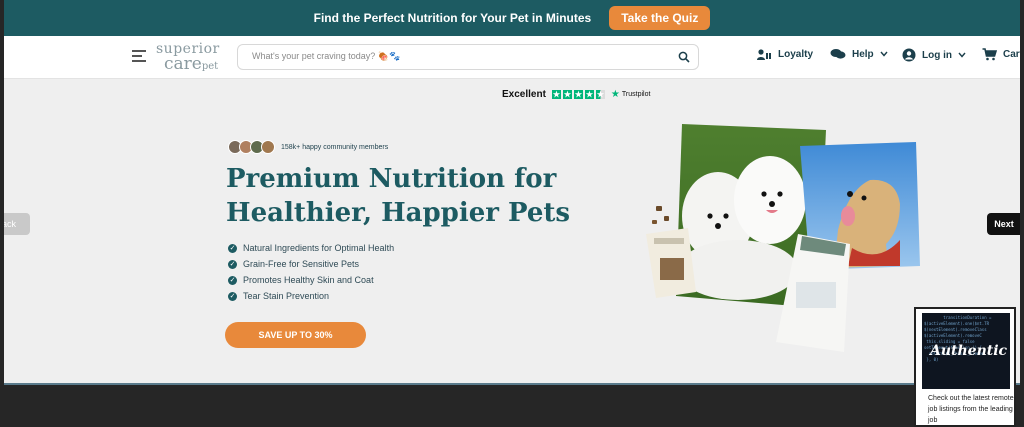  I want to click on chat-bubbles-icon, so click(838, 54).